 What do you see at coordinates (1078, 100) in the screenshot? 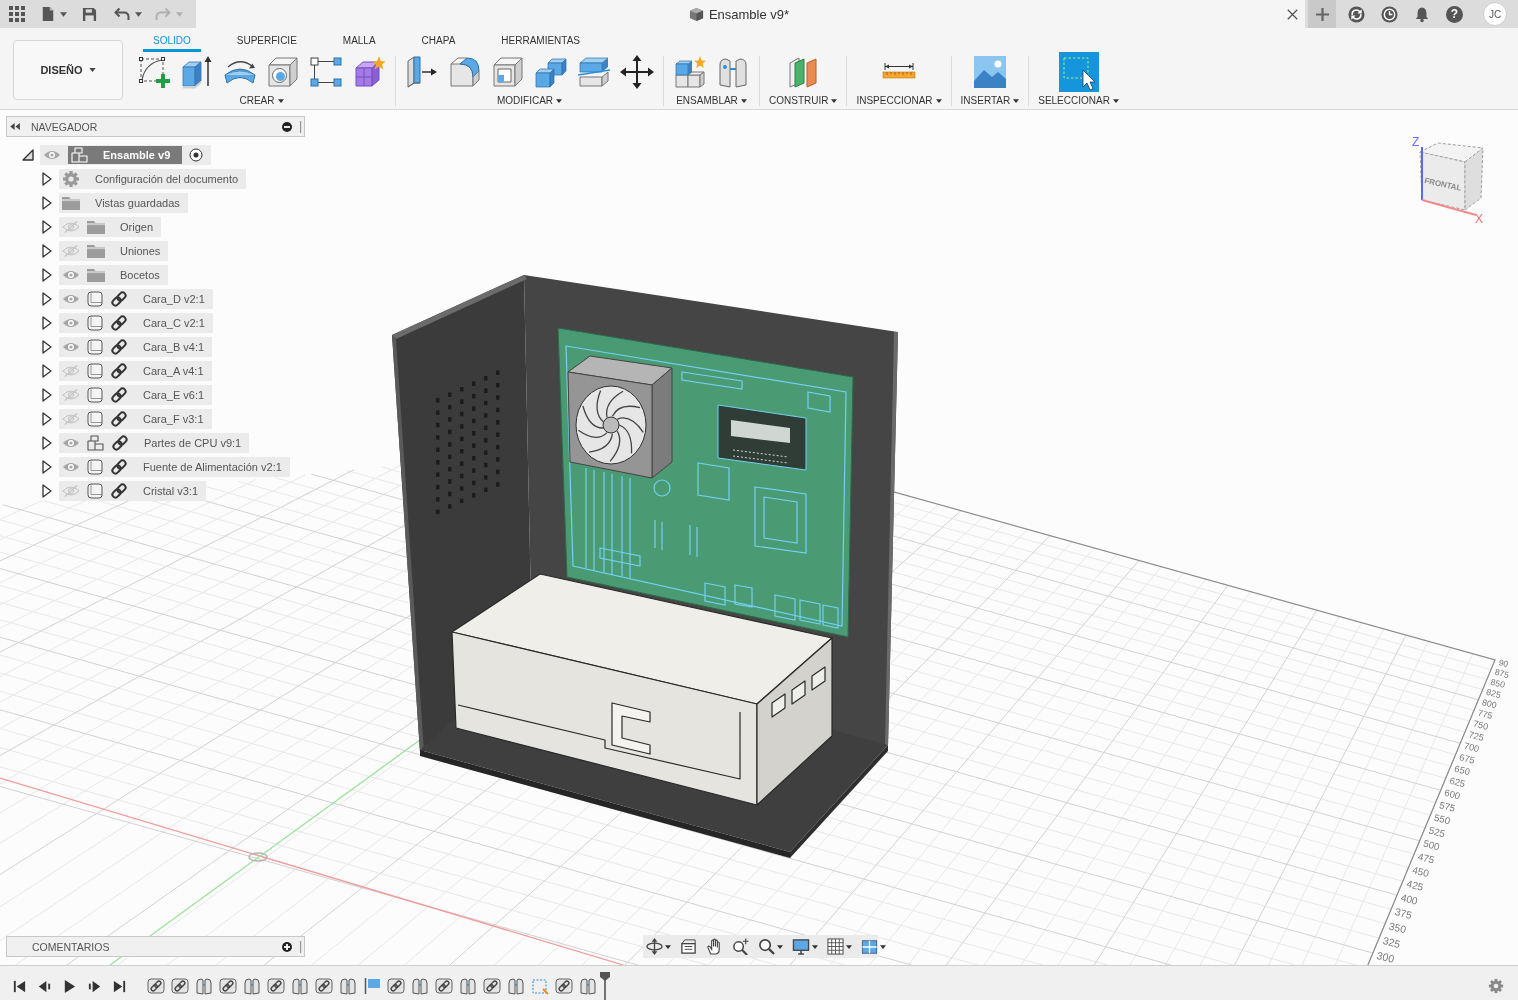
I see `tool-group-menu: SELECCIONAR` at bounding box center [1078, 100].